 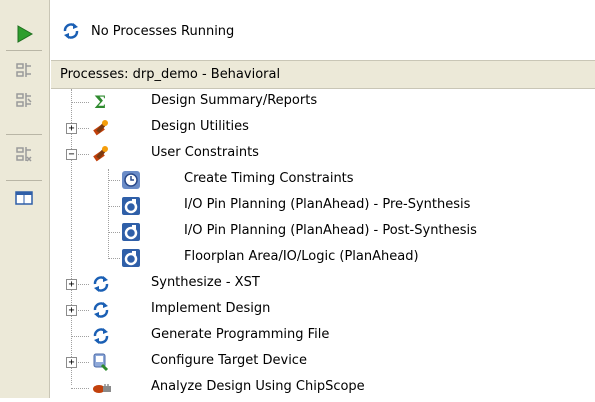 I want to click on processes-header: Processes: drp_demo - Behavioral, so click(x=323, y=74).